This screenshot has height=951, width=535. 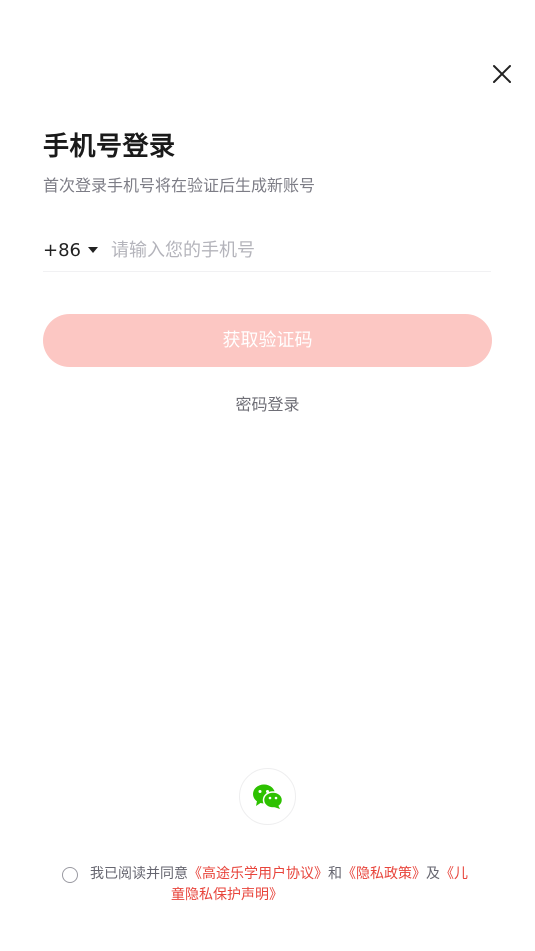 I want to click on close-button, so click(x=502, y=74).